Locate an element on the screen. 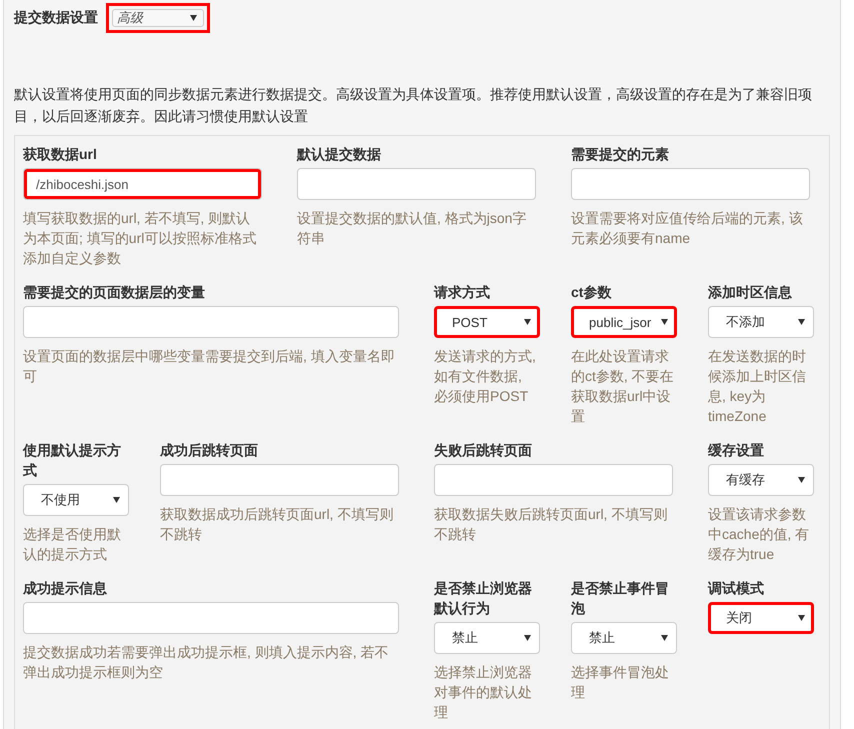  help-text: 提交数据成功若需要弹出成功提示框, 则填入提示内容, 若不弹出成功提示框则为空 is located at coordinates (206, 662).